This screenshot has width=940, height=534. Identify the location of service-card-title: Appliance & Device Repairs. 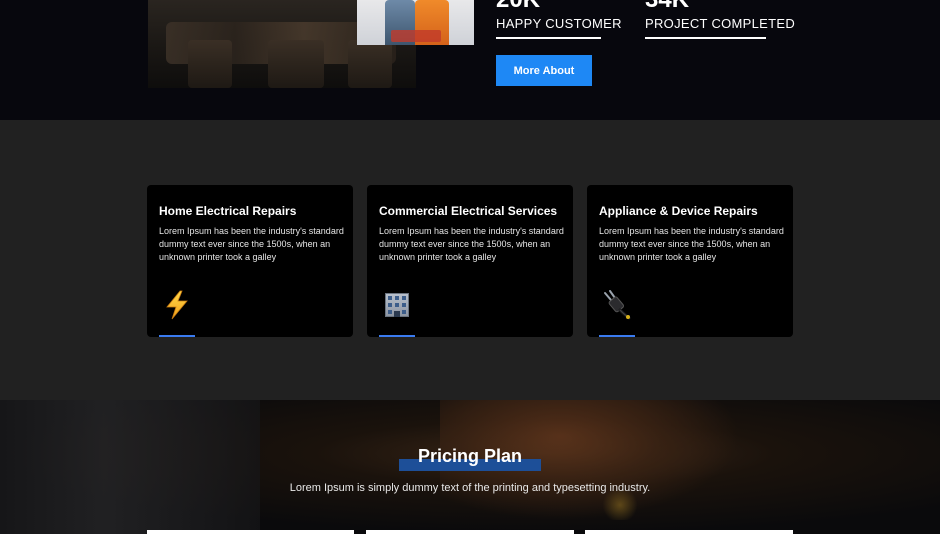
(678, 211).